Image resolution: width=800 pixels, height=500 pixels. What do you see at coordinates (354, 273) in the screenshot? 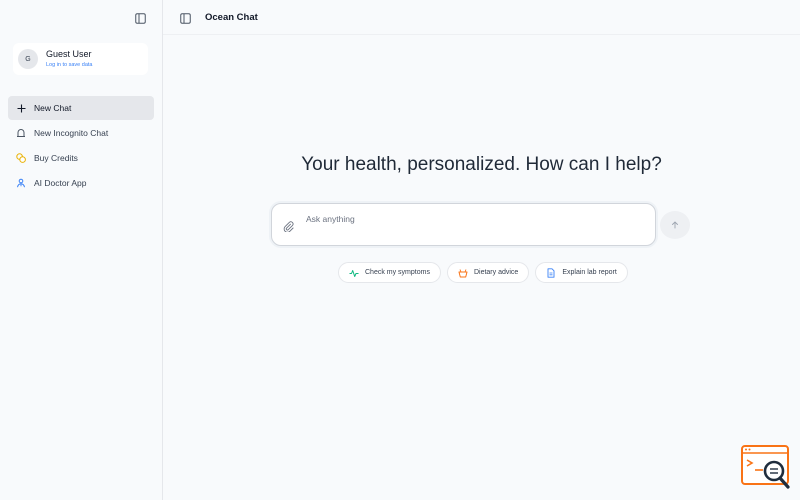
I see `pulse-icon` at bounding box center [354, 273].